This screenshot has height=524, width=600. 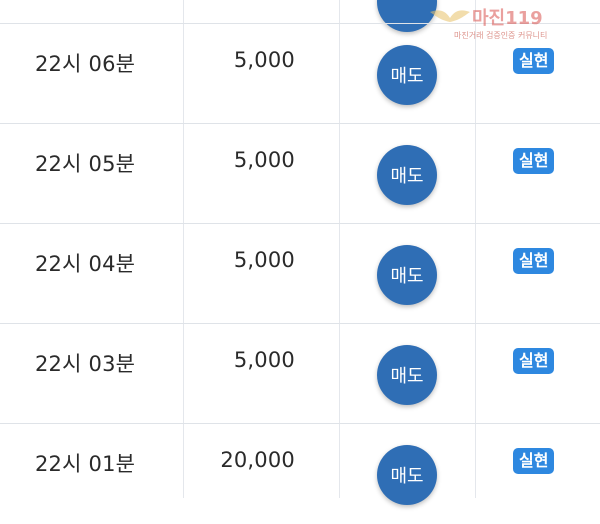 What do you see at coordinates (261, 474) in the screenshot?
I see `amount-cell: 20,000` at bounding box center [261, 474].